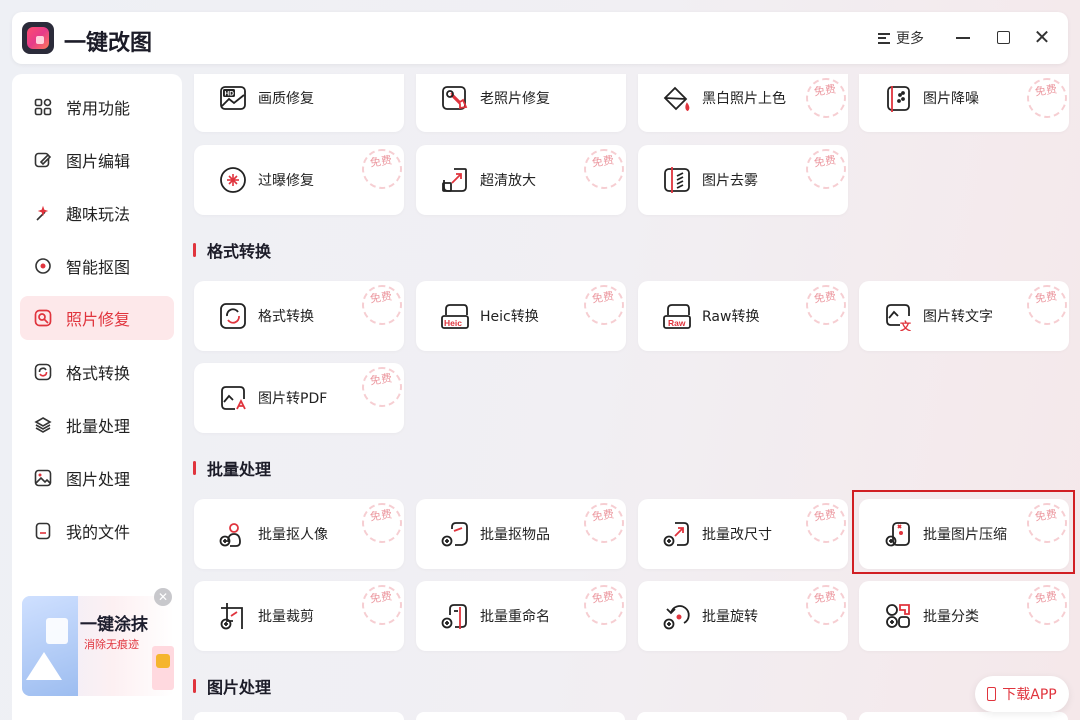  What do you see at coordinates (43, 213) in the screenshot?
I see `magic-icon` at bounding box center [43, 213].